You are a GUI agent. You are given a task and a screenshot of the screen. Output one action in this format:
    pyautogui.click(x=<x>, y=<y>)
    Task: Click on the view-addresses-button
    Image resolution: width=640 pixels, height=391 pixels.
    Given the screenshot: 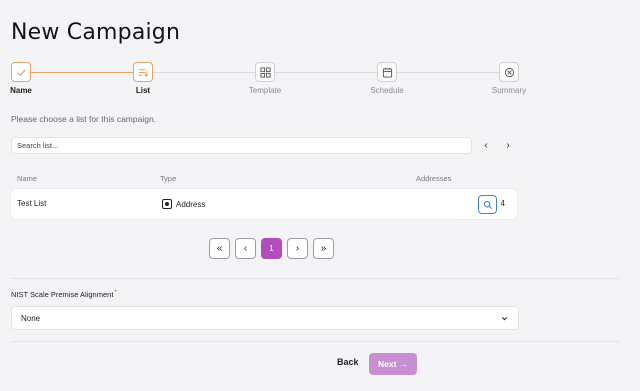 What is the action you would take?
    pyautogui.click(x=487, y=204)
    